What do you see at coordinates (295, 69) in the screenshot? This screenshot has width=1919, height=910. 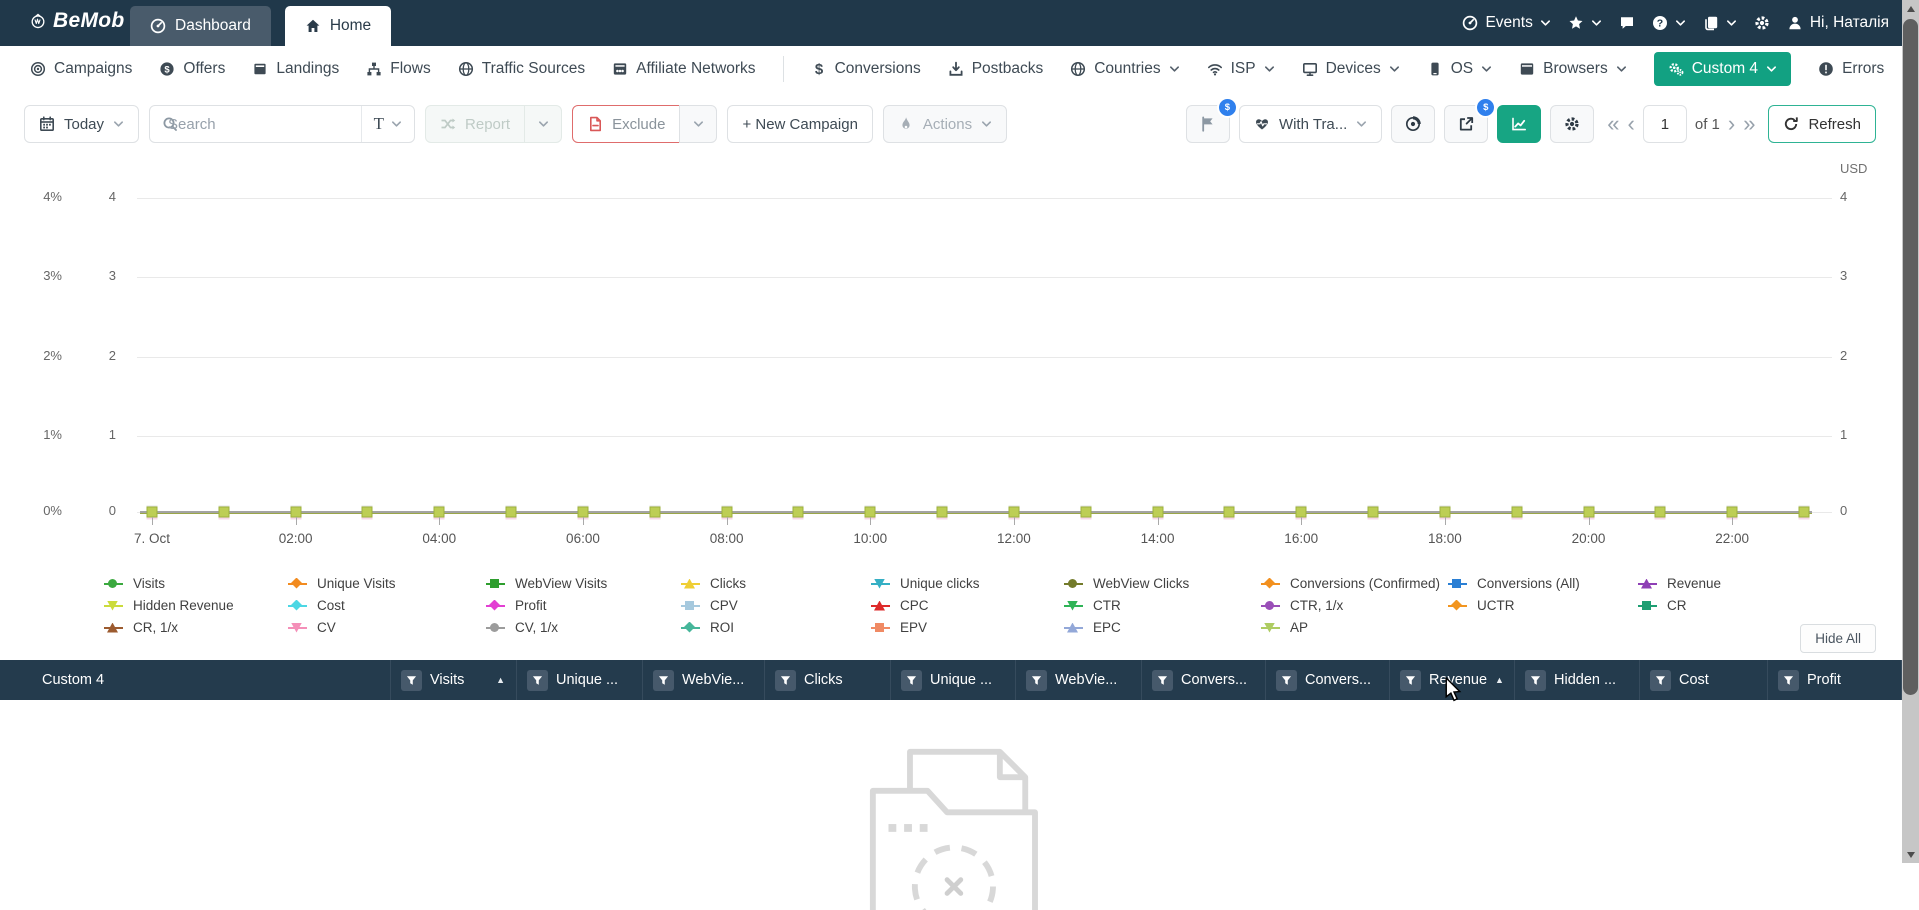 I see `nav-item-landings: Landings` at bounding box center [295, 69].